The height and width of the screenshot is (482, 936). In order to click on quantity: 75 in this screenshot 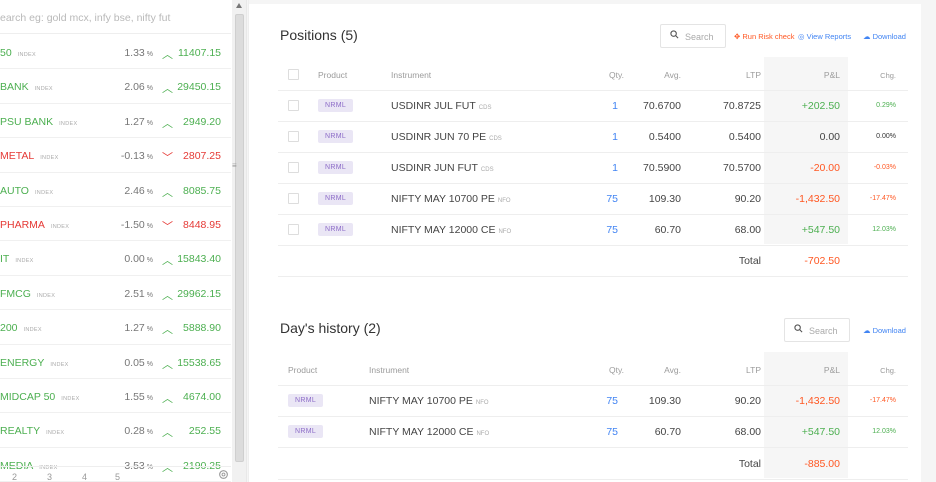, I will do `click(612, 230)`.